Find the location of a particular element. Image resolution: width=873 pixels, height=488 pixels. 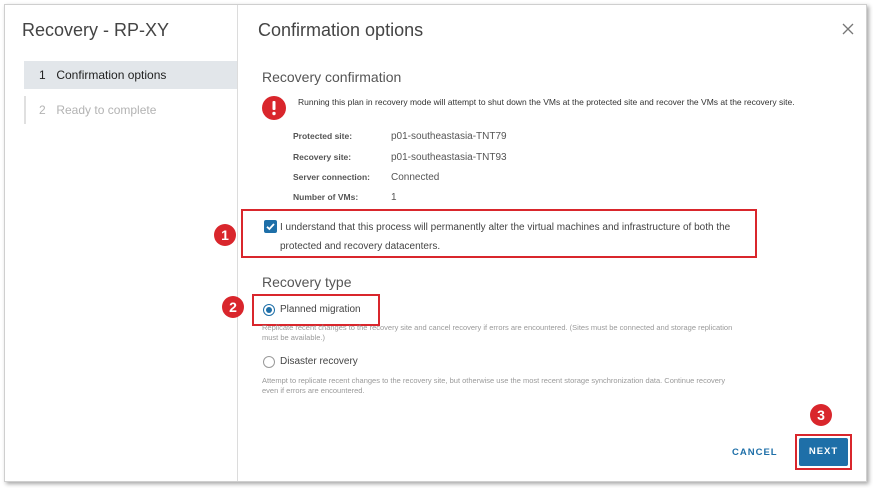

page-title: Confirmation options is located at coordinates (341, 30).